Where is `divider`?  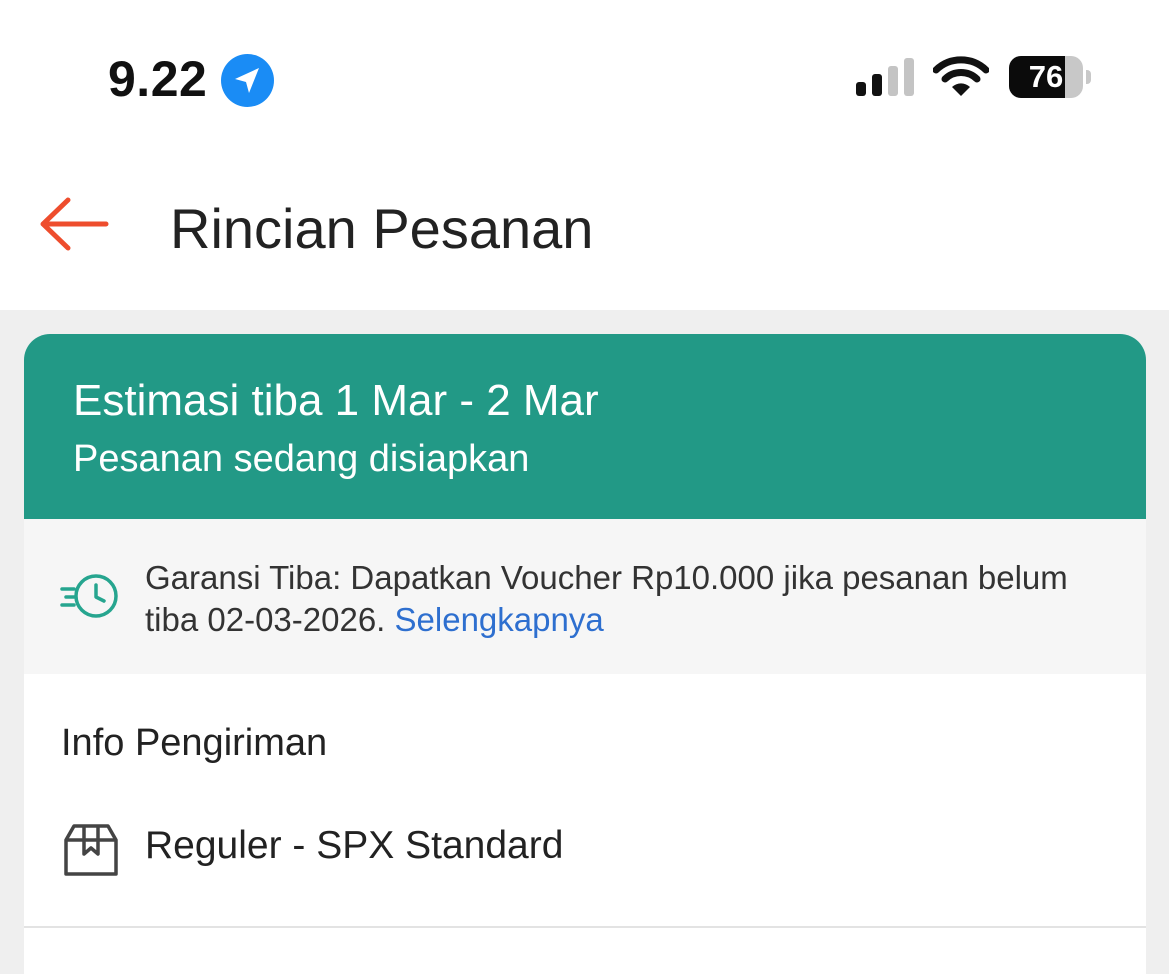
divider is located at coordinates (585, 927).